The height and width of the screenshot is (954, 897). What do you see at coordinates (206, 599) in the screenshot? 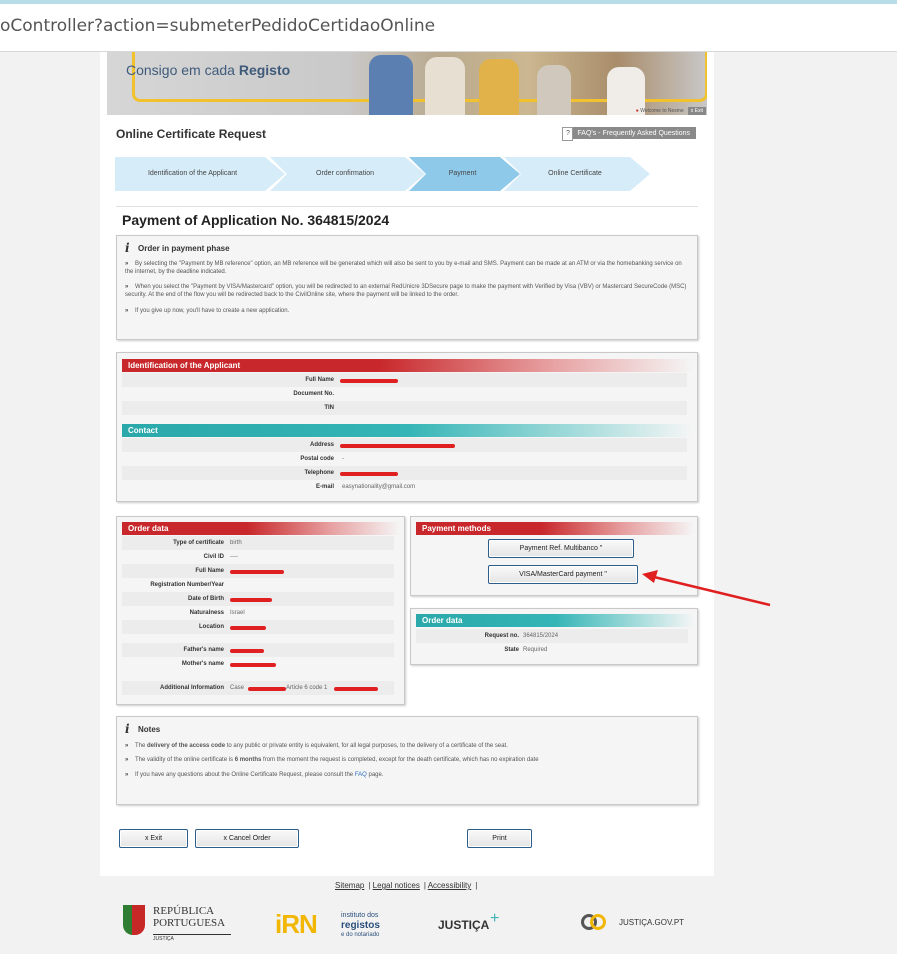
I see `label-dob: Date of Birth` at bounding box center [206, 599].